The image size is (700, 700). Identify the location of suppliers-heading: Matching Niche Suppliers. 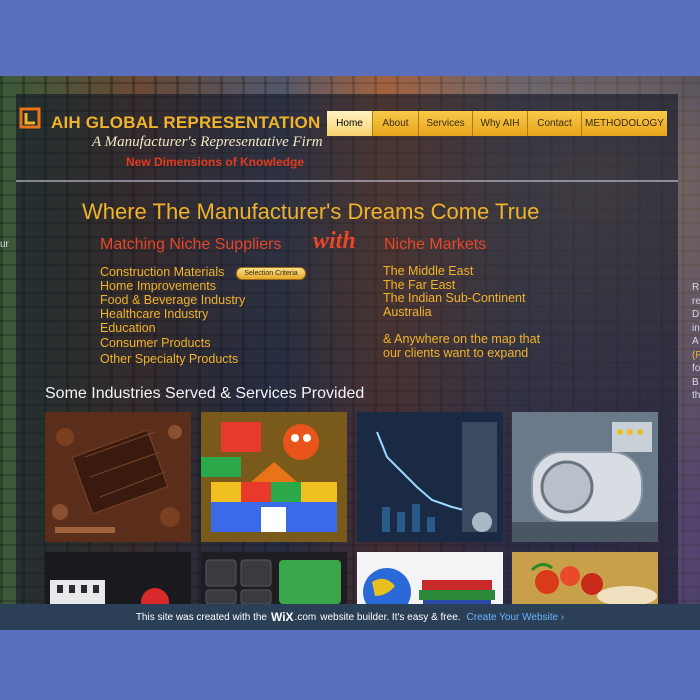
(191, 244).